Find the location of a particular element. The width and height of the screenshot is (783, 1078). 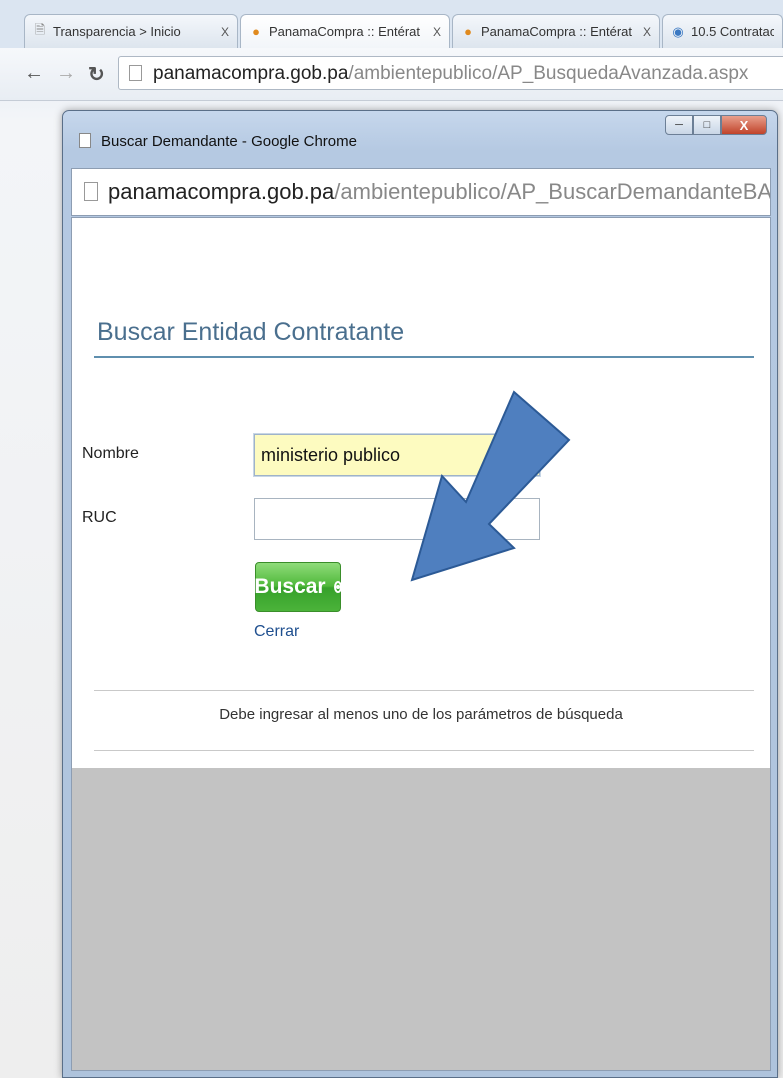

minimize-icon: ─ is located at coordinates (679, 125).